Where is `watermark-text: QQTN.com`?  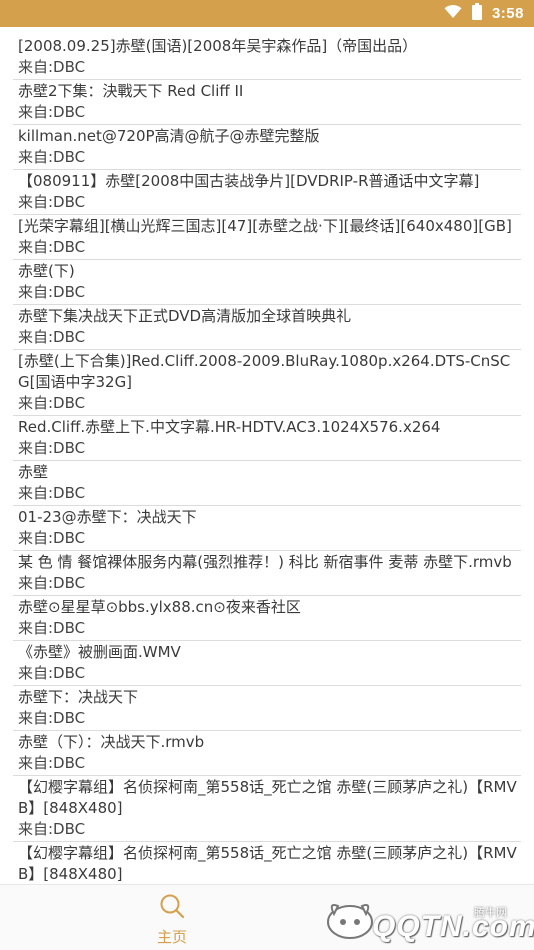 watermark-text: QQTN.com is located at coordinates (453, 926).